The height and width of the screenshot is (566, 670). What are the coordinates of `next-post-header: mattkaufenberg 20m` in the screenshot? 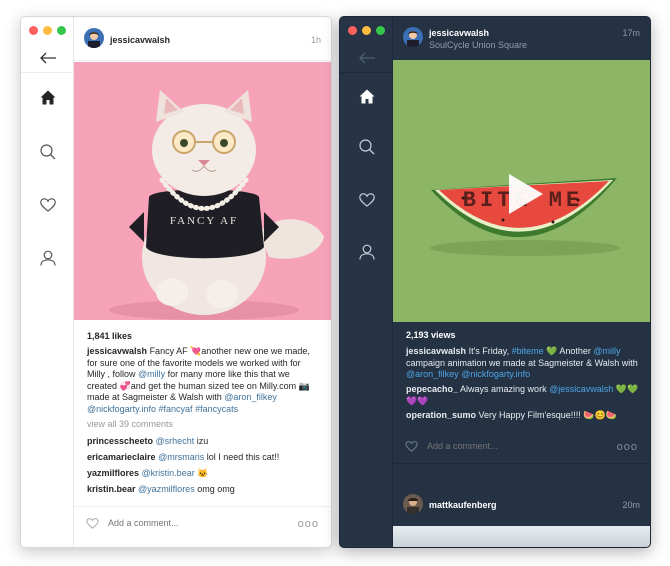 It's located at (521, 504).